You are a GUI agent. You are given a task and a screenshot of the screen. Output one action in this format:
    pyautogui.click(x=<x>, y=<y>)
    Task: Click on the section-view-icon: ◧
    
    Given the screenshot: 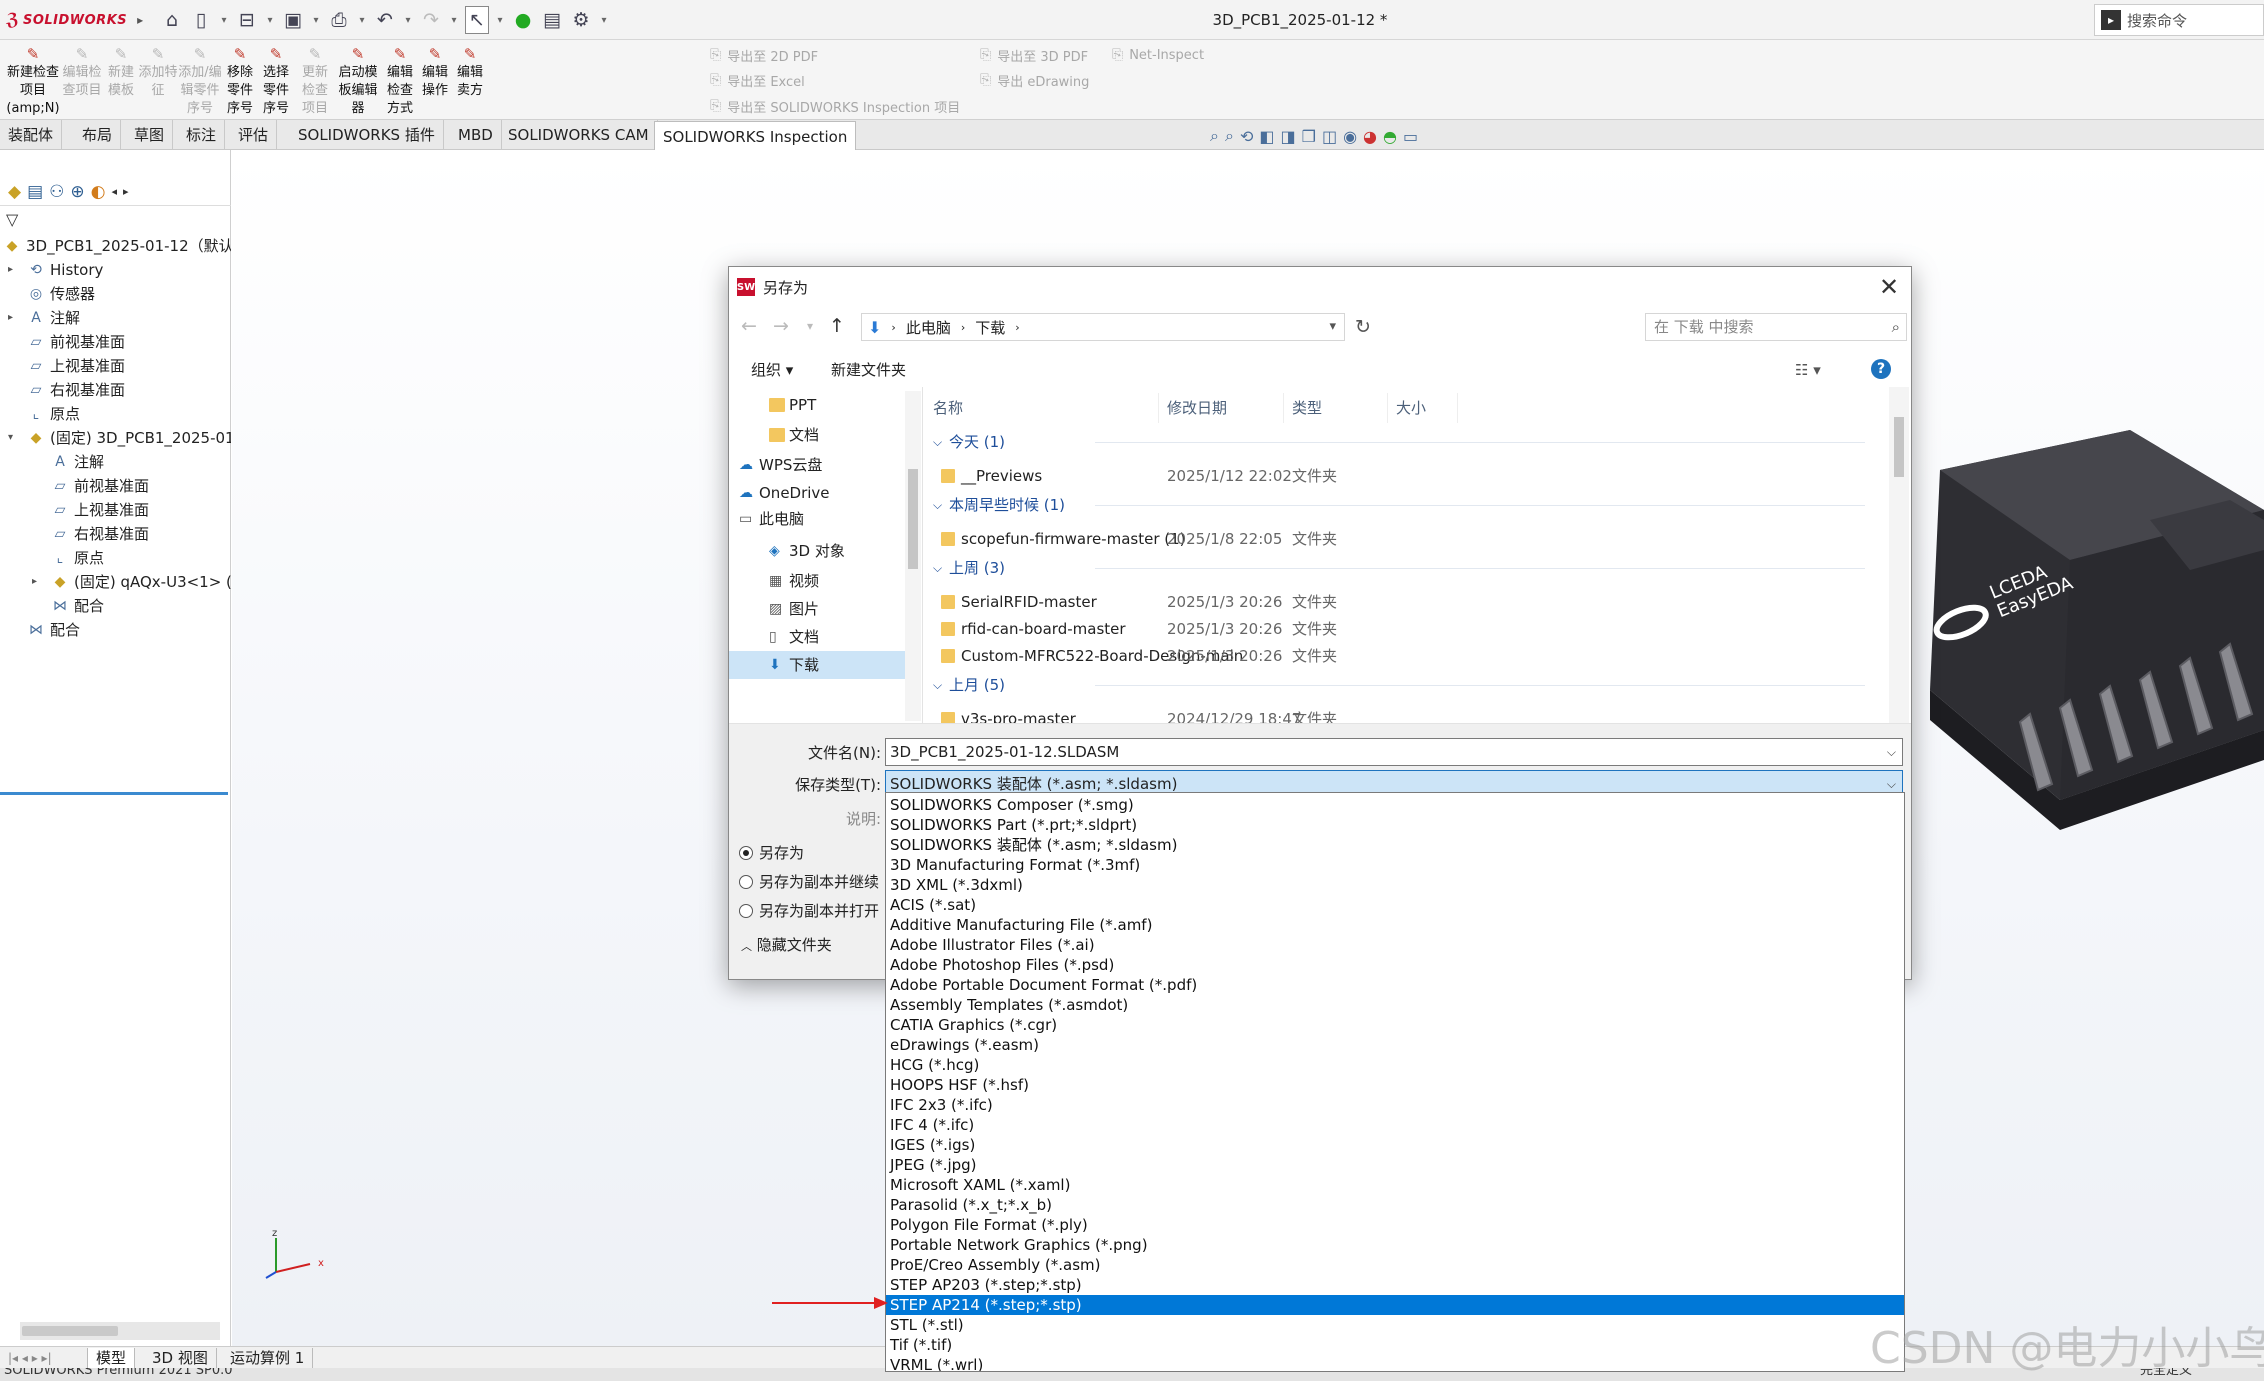 What is the action you would take?
    pyautogui.click(x=1266, y=136)
    